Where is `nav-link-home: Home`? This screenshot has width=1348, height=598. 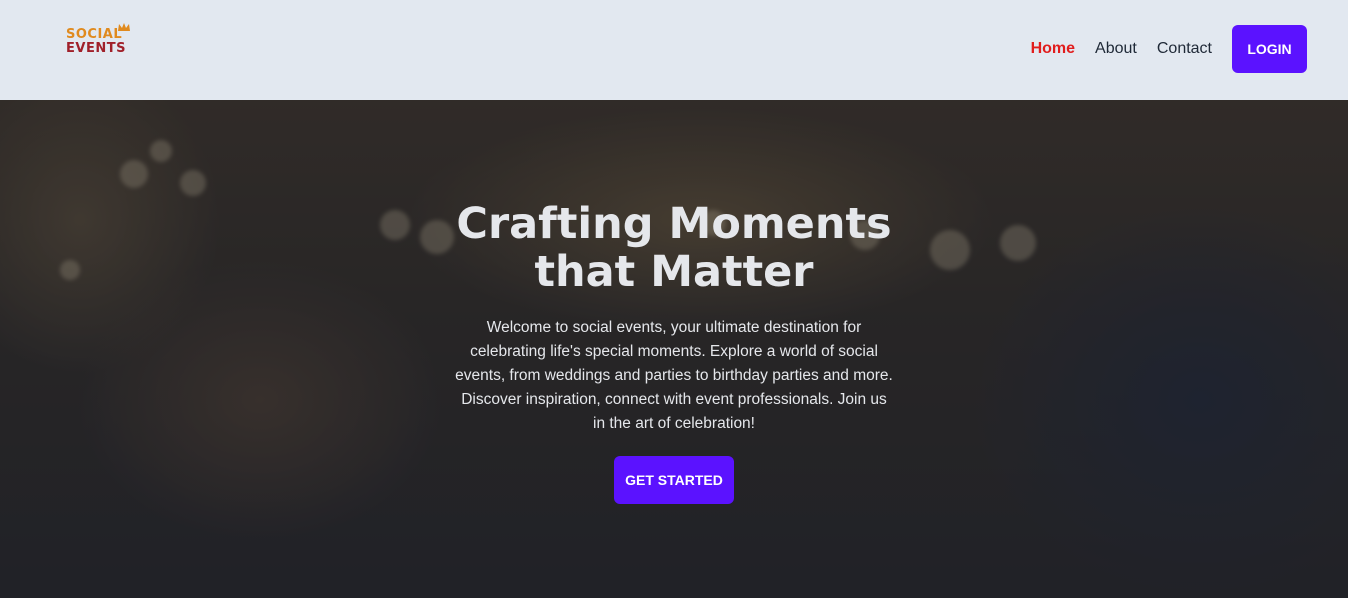 nav-link-home: Home is located at coordinates (1053, 49).